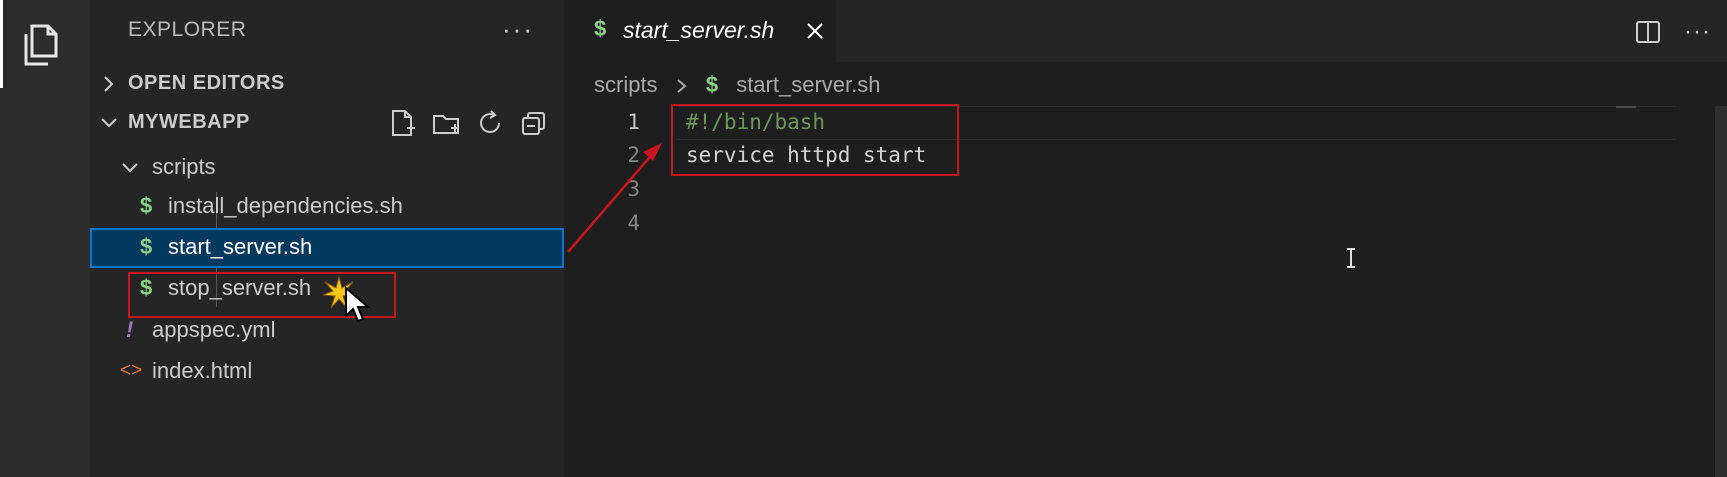 The image size is (1727, 477). Describe the element at coordinates (45, 238) in the screenshot. I see `activity-bar` at that location.